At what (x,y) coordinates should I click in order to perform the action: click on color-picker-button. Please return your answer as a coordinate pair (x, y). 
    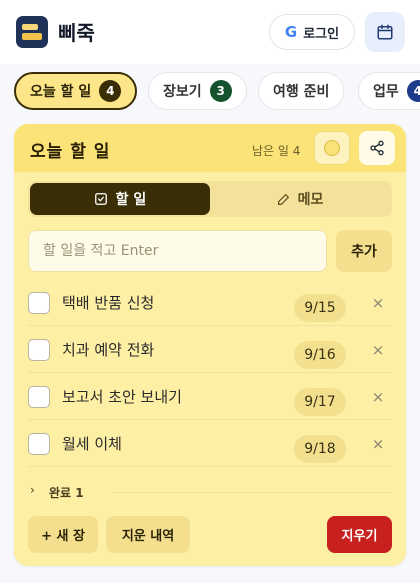
    Looking at the image, I should click on (332, 148).